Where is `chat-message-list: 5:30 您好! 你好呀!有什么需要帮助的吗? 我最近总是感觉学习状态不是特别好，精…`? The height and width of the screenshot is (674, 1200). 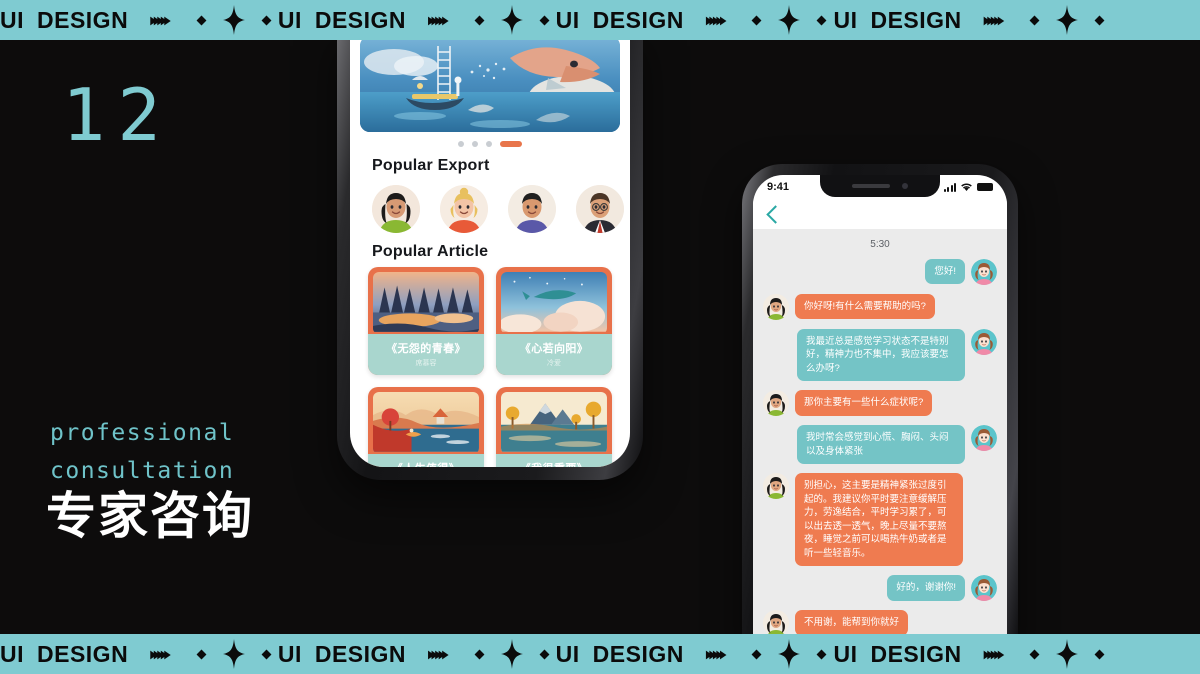 chat-message-list: 5:30 您好! 你好呀!有什么需要帮助的吗? 我最近总是感觉学习状态不是特别好，精… is located at coordinates (880, 432).